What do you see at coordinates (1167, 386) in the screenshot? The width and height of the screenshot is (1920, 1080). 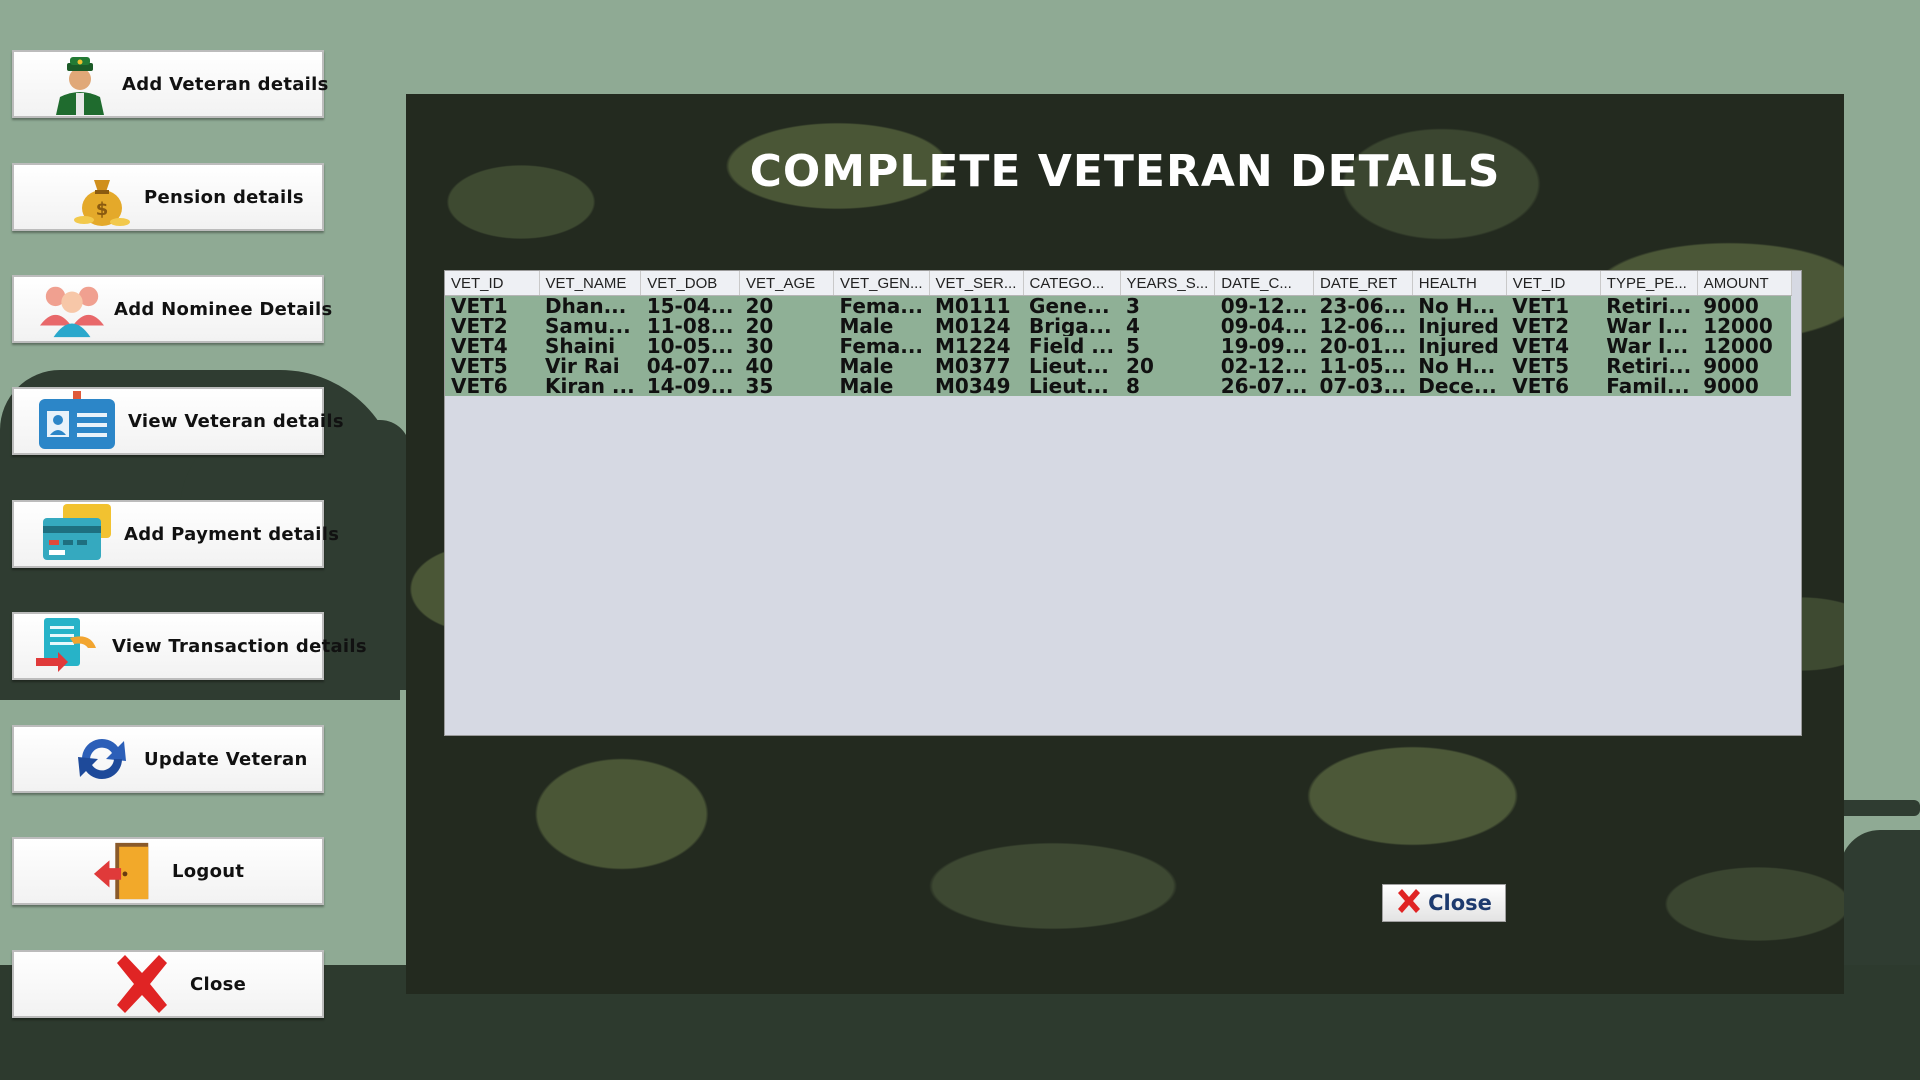 I see `table-cell: 8` at bounding box center [1167, 386].